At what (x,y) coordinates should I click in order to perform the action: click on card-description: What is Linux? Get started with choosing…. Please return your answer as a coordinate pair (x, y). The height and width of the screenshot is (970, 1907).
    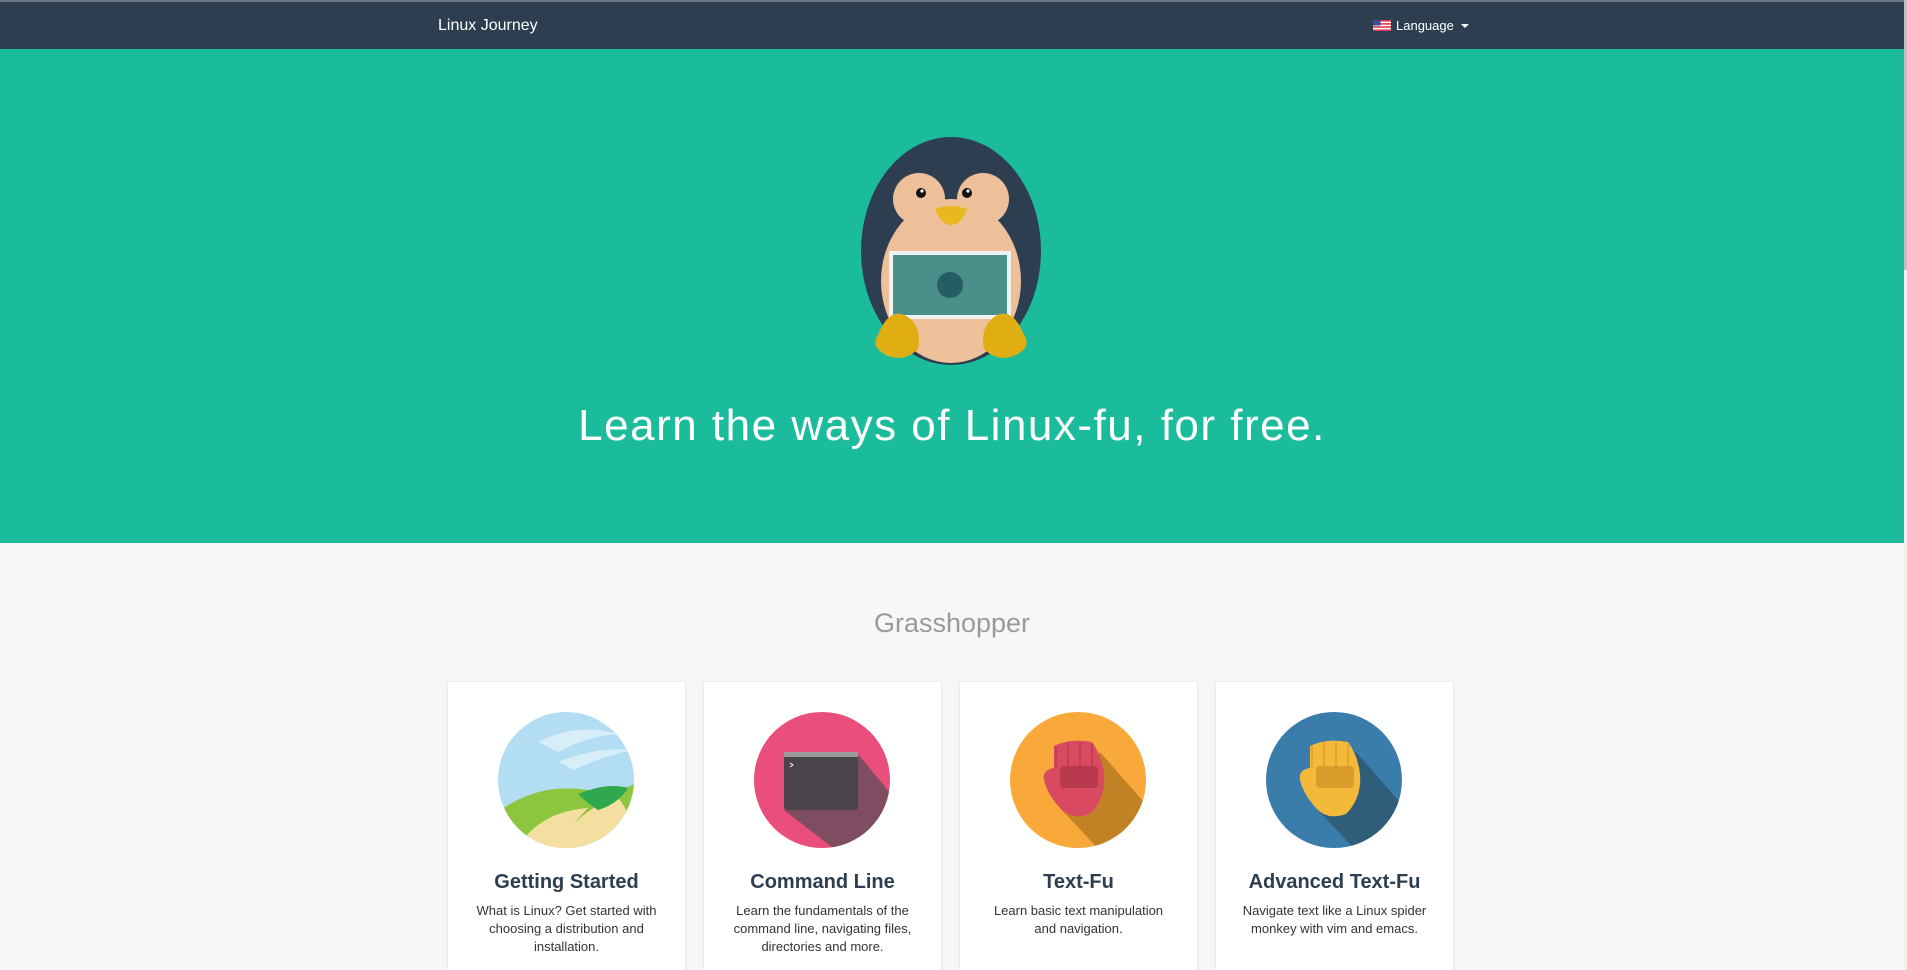
    Looking at the image, I should click on (566, 928).